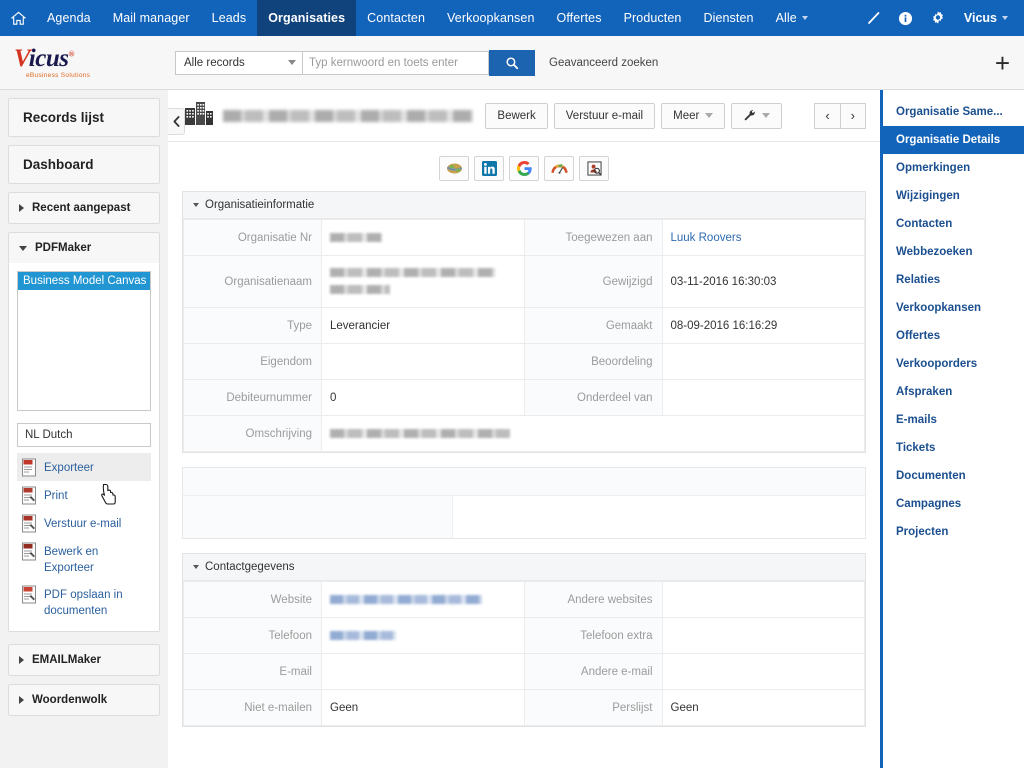 The height and width of the screenshot is (768, 1024). I want to click on send-email-button: Verstuur e-mail, so click(604, 115).